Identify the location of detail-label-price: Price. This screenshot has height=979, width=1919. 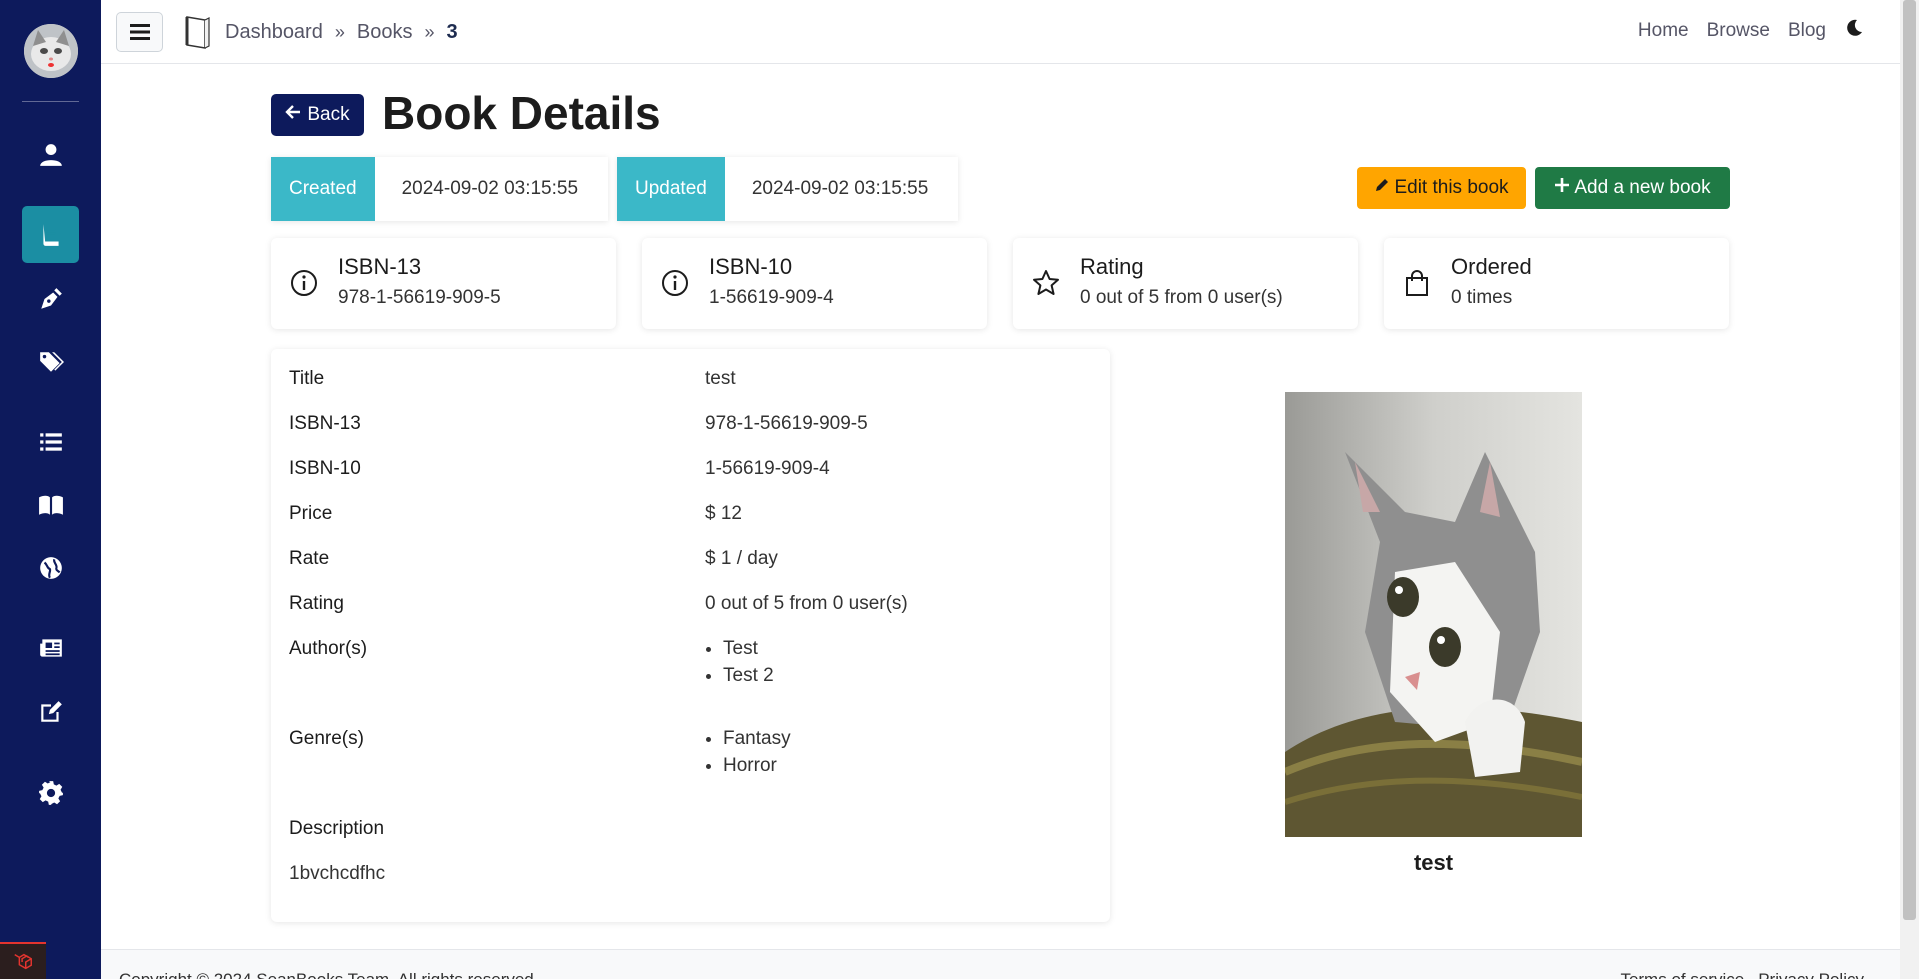
(311, 513).